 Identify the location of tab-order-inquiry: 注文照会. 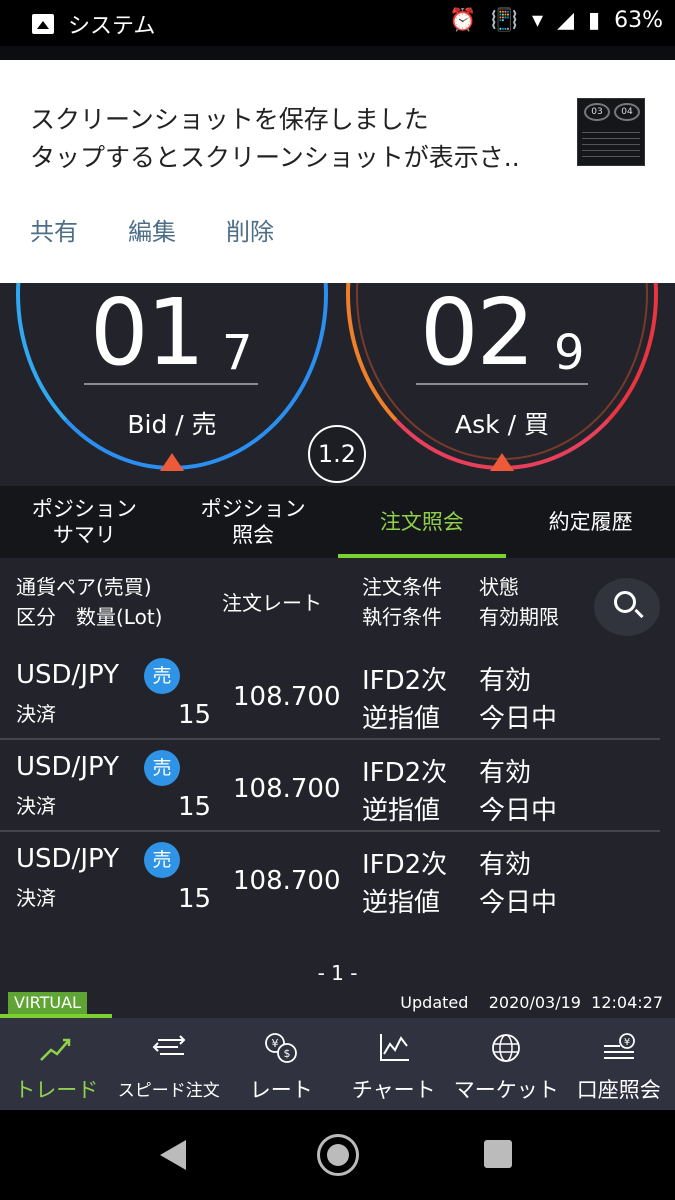
(422, 522).